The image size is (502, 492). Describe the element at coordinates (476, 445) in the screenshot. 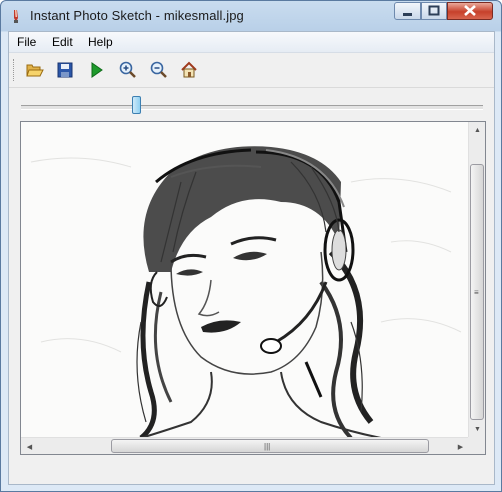

I see `scrollbar-corner` at that location.